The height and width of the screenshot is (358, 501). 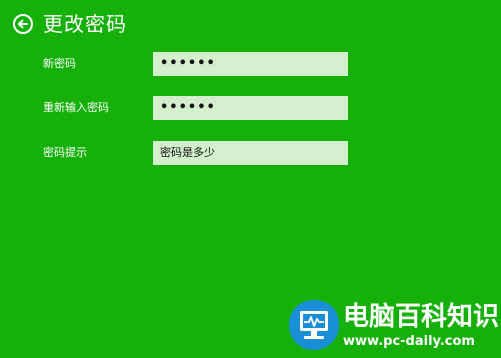 I want to click on monitor-pulse-icon, so click(x=314, y=325).